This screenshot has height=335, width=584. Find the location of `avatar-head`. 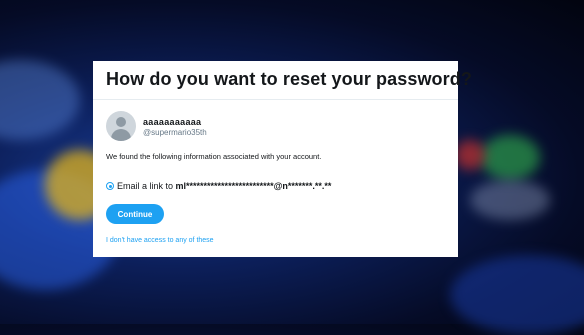

avatar-head is located at coordinates (121, 122).